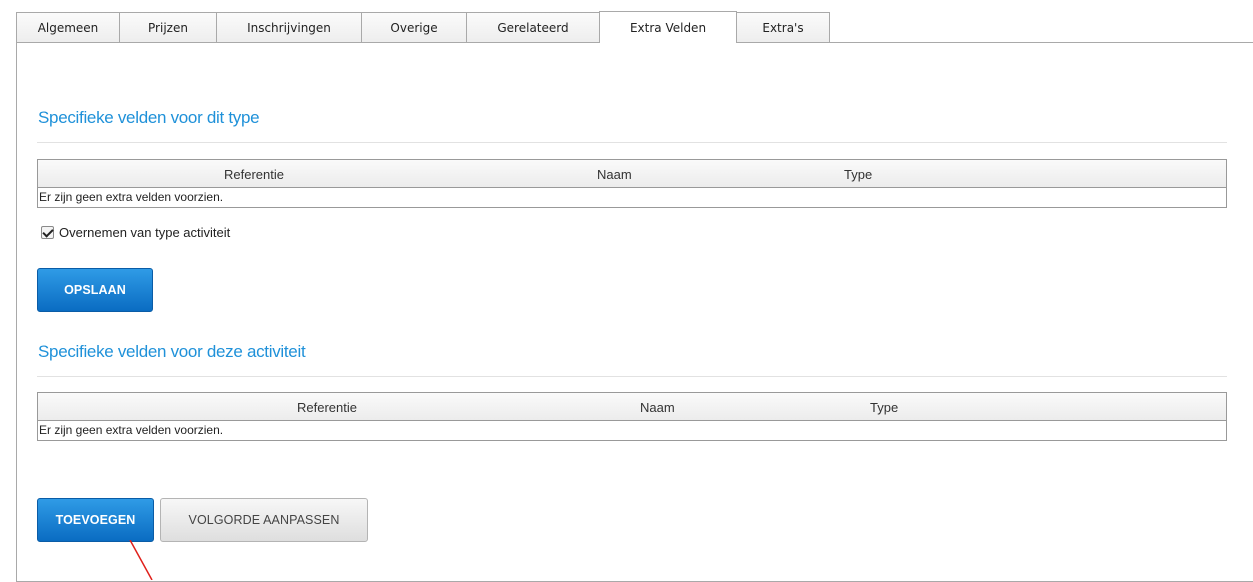  Describe the element at coordinates (149, 117) in the screenshot. I see `type-section-title: Specifieke velden voor dit type` at that location.